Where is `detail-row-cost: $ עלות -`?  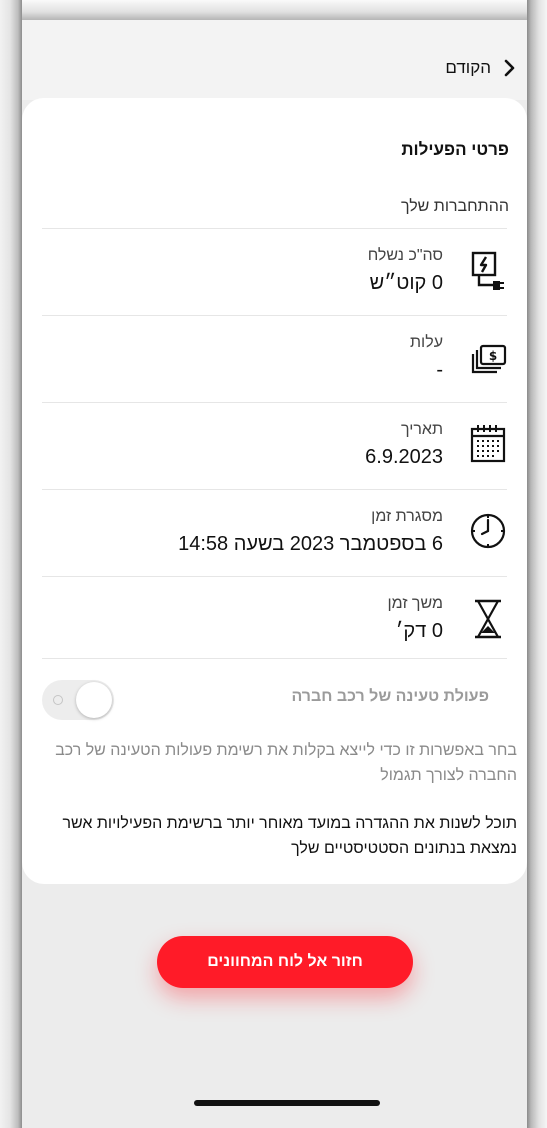
detail-row-cost: $ עלות - is located at coordinates (274, 358).